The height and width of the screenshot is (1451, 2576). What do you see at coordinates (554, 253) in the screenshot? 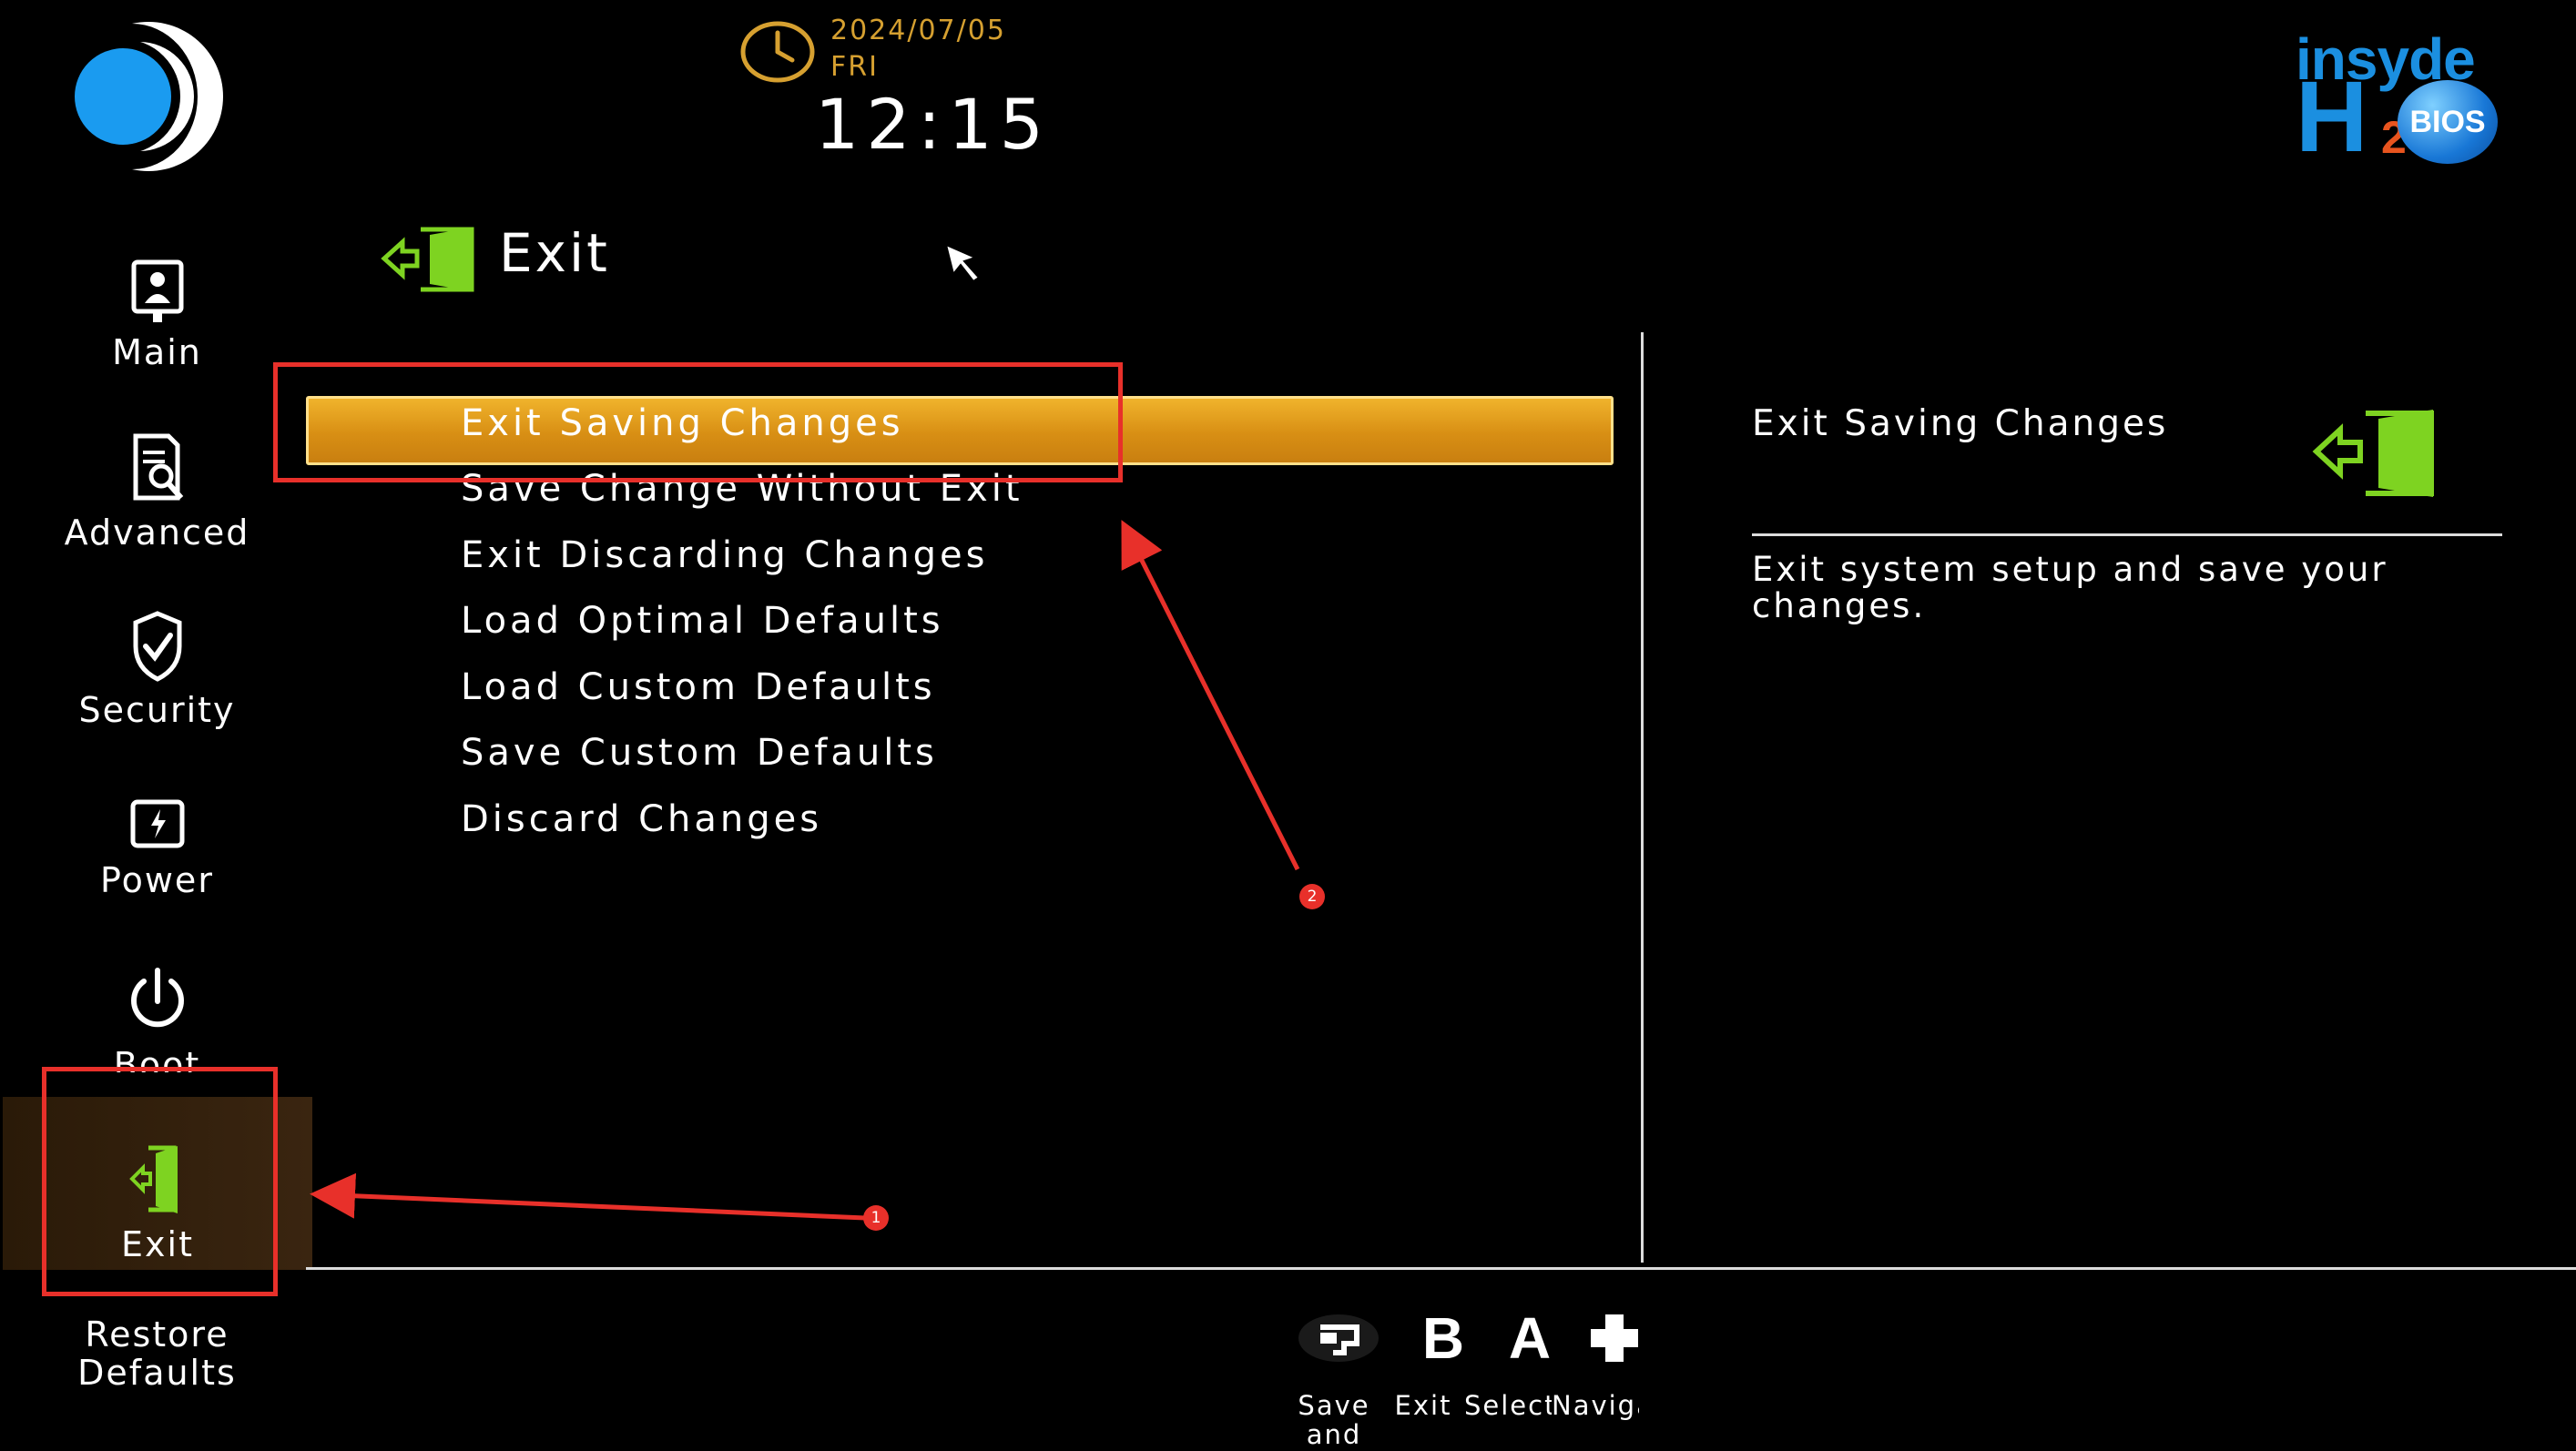
I see `page-title: Exit` at bounding box center [554, 253].